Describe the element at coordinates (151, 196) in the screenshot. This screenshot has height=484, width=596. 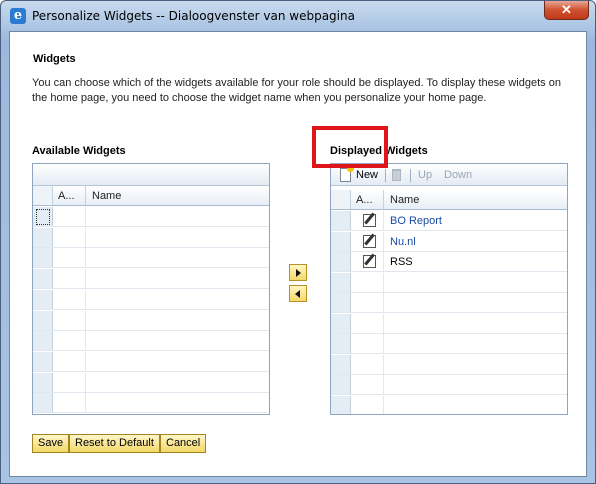
I see `available-table-header: A... Name` at that location.